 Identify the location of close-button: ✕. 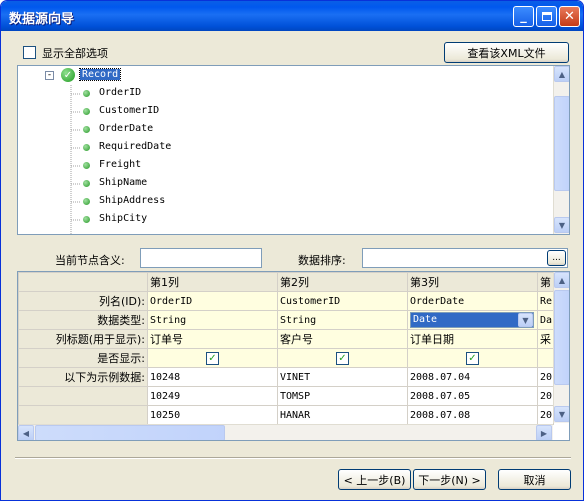
(569, 16).